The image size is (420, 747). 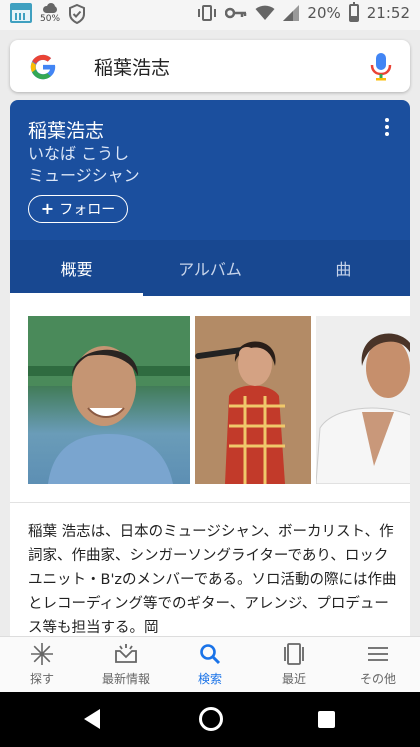 What do you see at coordinates (377, 679) in the screenshot?
I see `nav-label: その他` at bounding box center [377, 679].